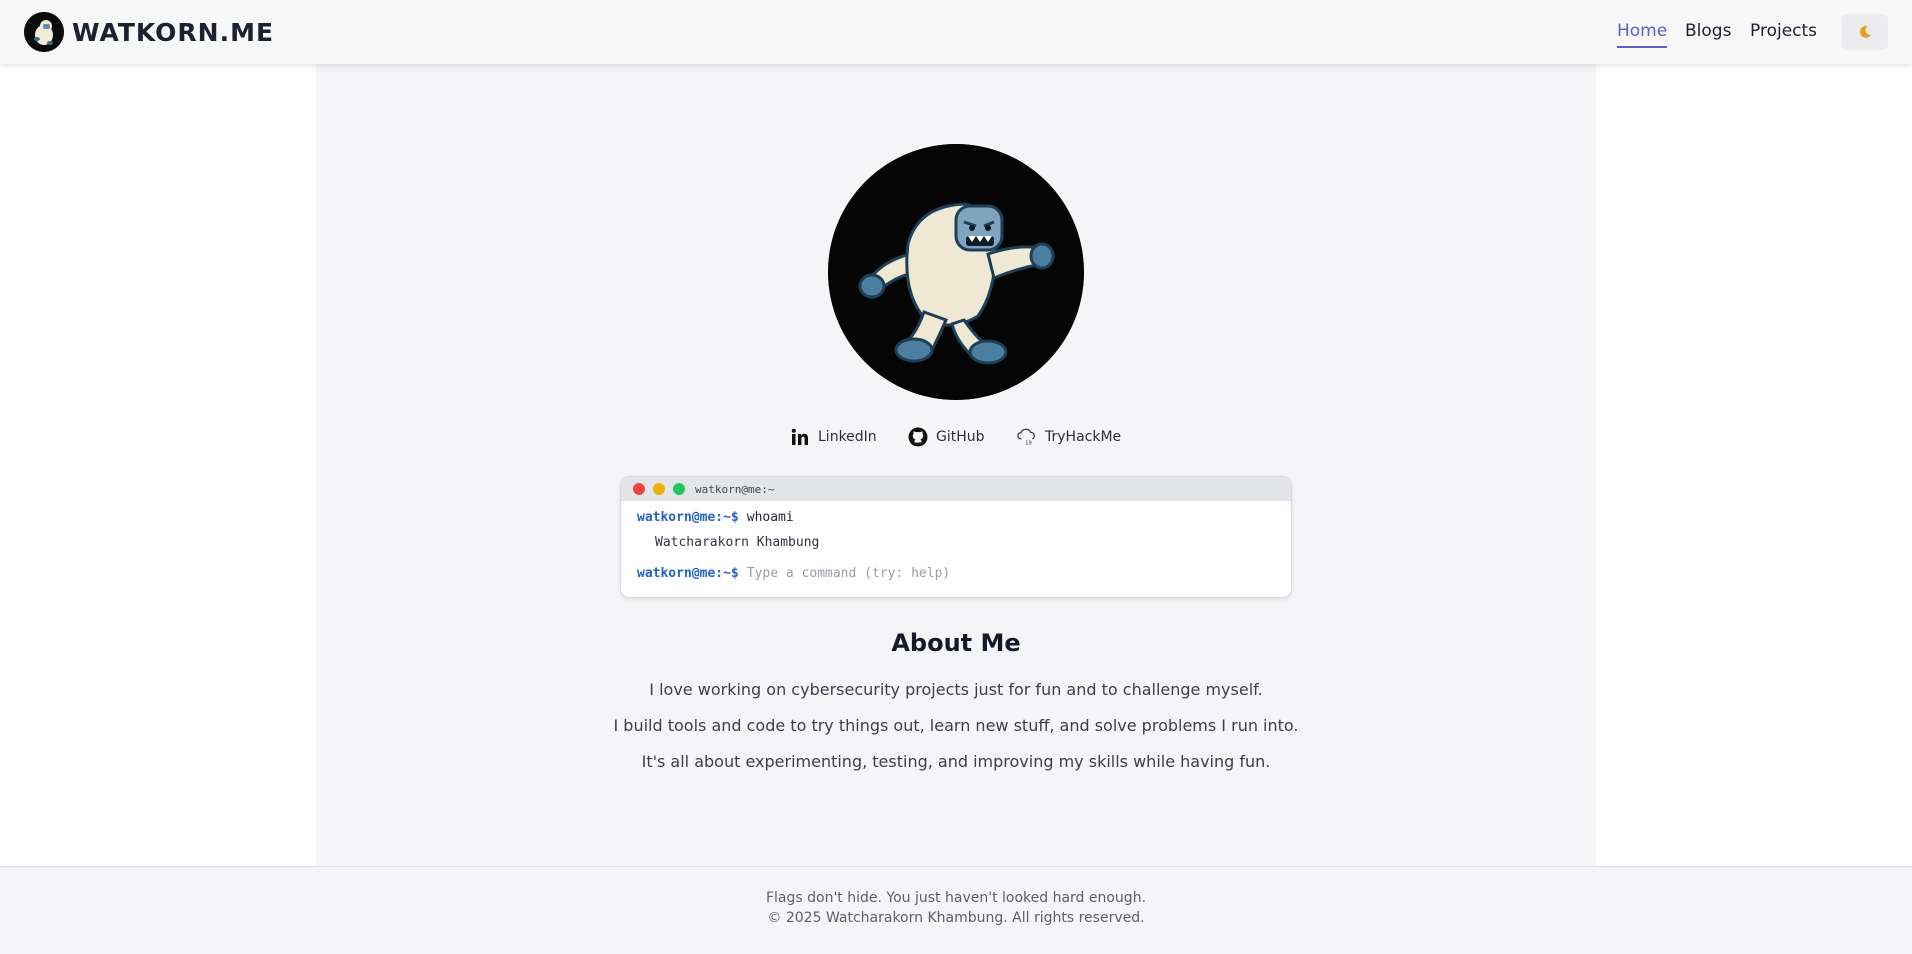  Describe the element at coordinates (679, 489) in the screenshot. I see `maximize-dot-icon` at that location.